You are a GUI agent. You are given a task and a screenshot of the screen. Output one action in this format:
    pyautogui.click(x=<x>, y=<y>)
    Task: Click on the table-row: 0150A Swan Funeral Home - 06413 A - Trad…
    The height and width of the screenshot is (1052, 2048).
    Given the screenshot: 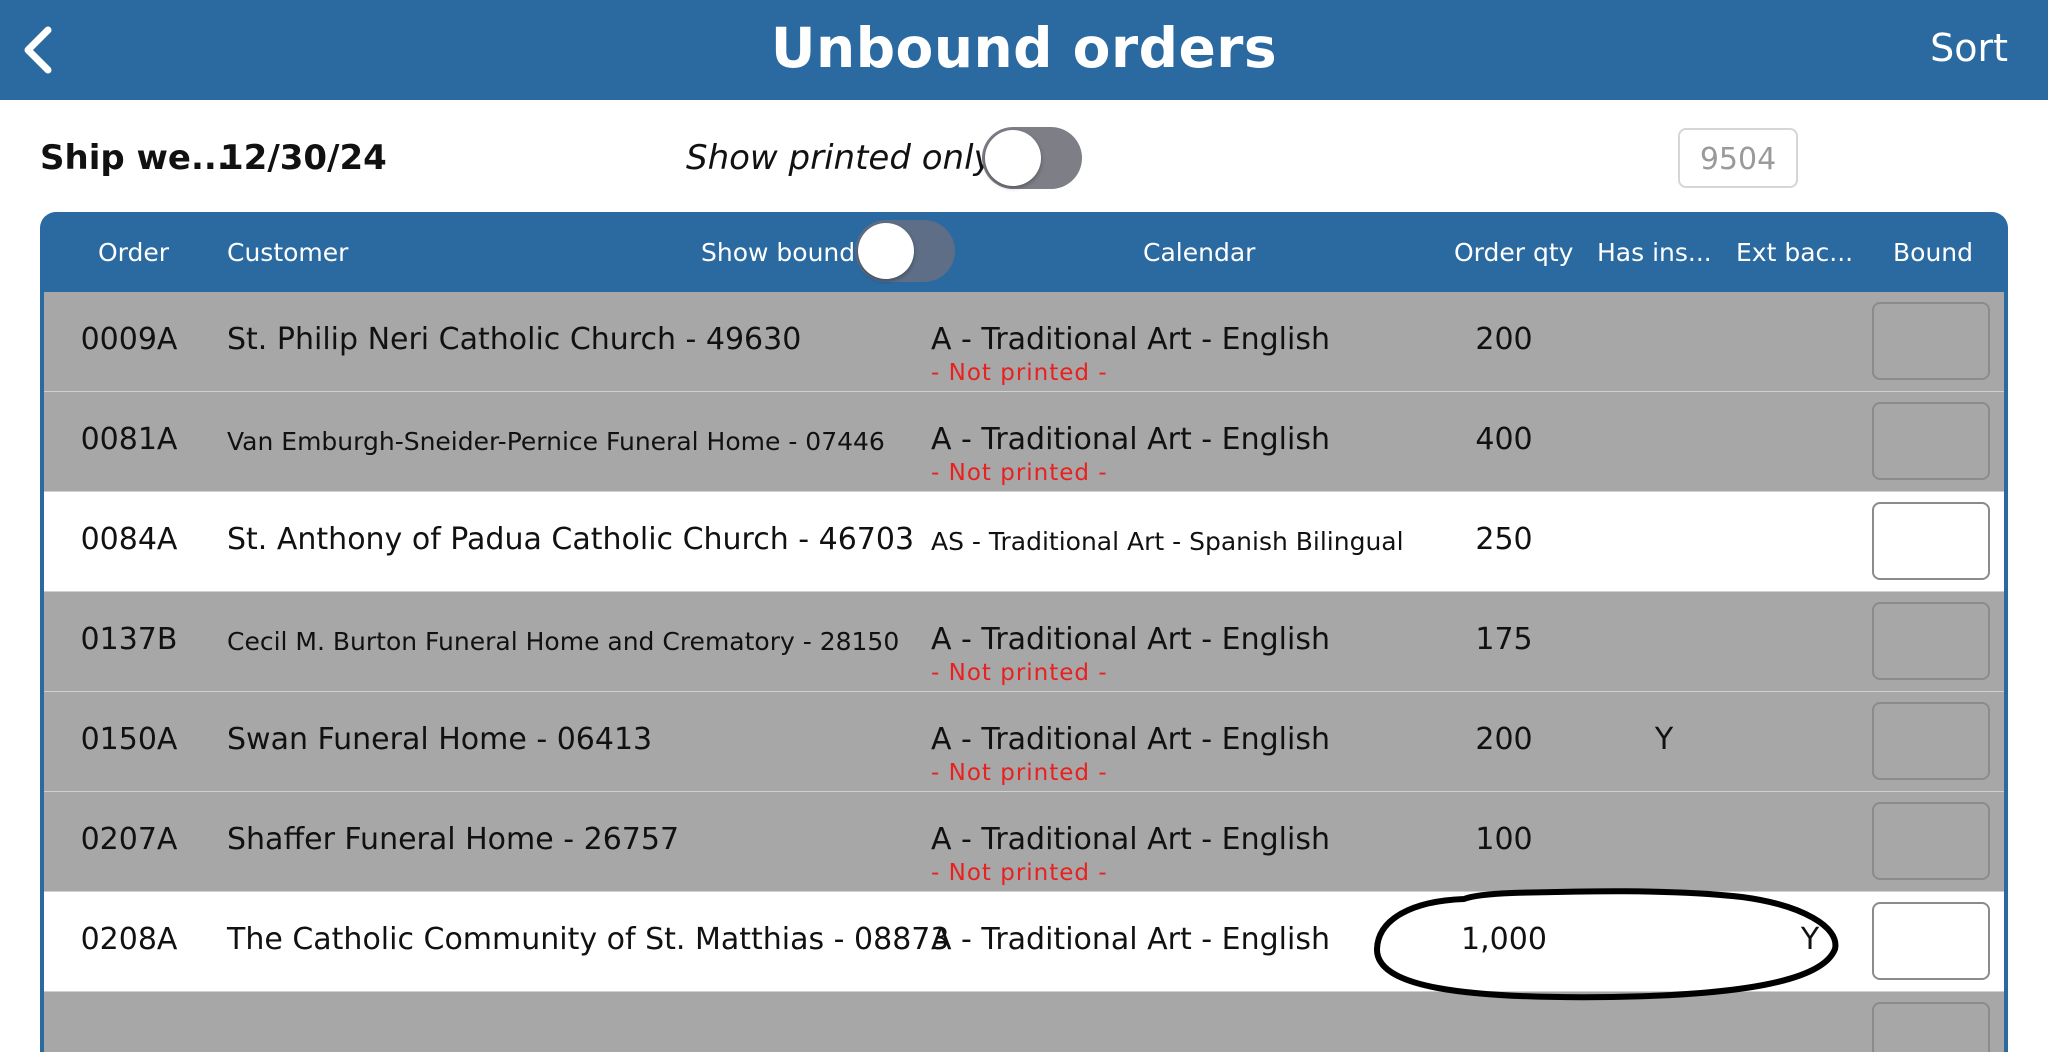 What is the action you would take?
    pyautogui.click(x=1024, y=742)
    